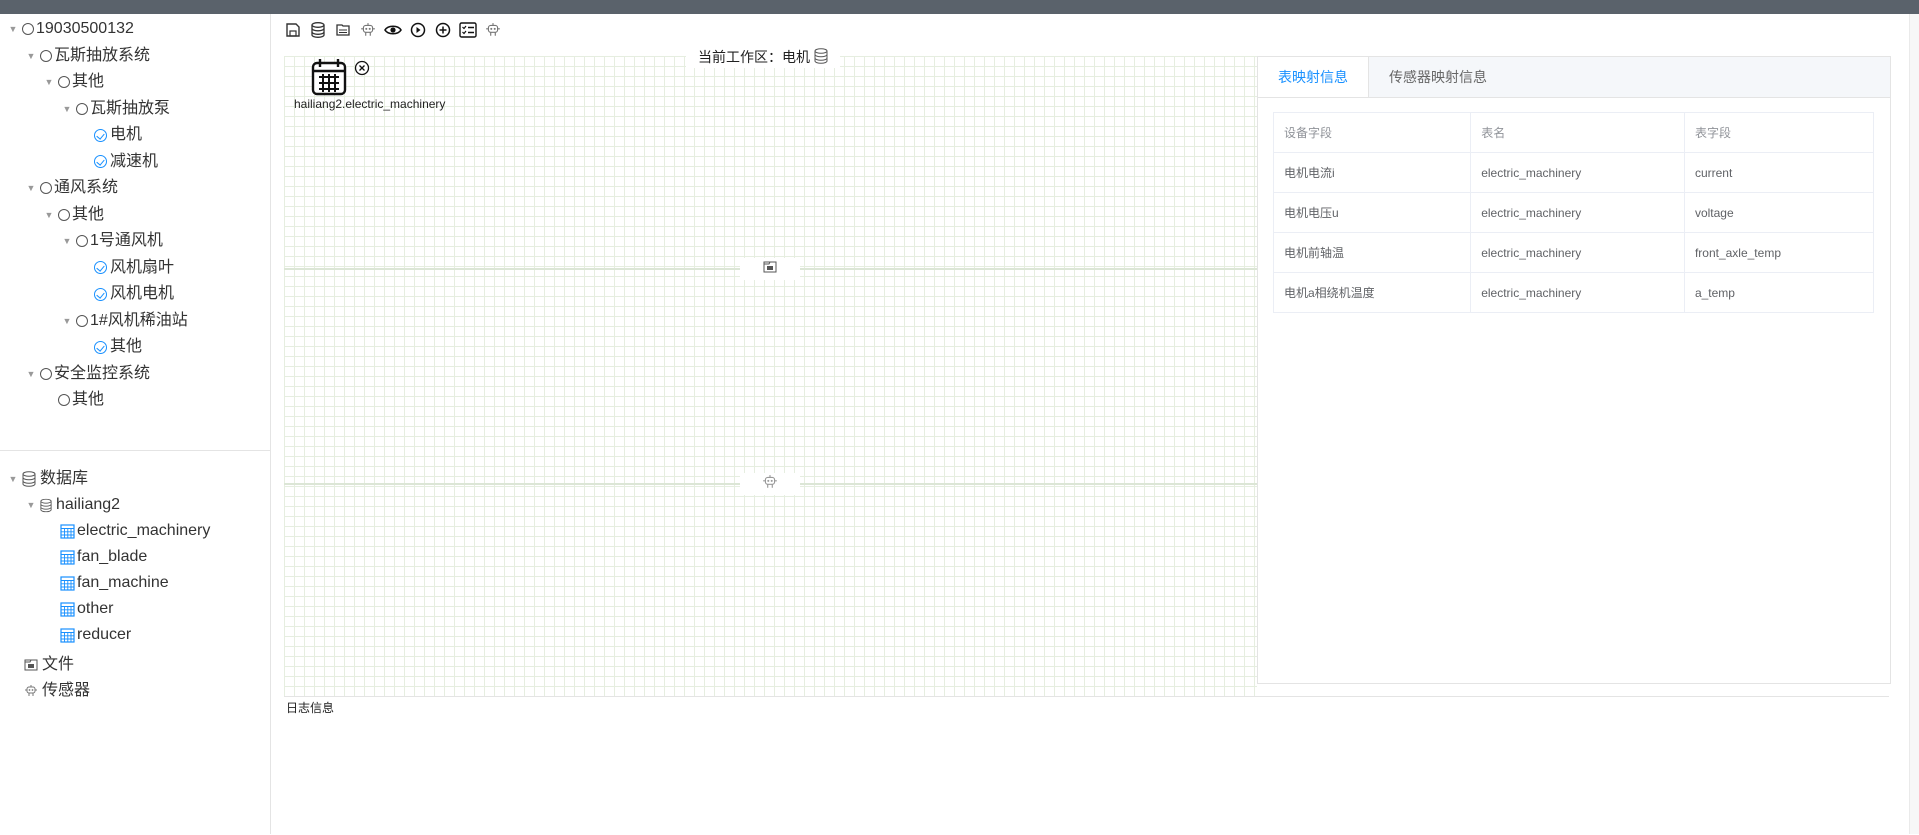  I want to click on eye-icon, so click(393, 30).